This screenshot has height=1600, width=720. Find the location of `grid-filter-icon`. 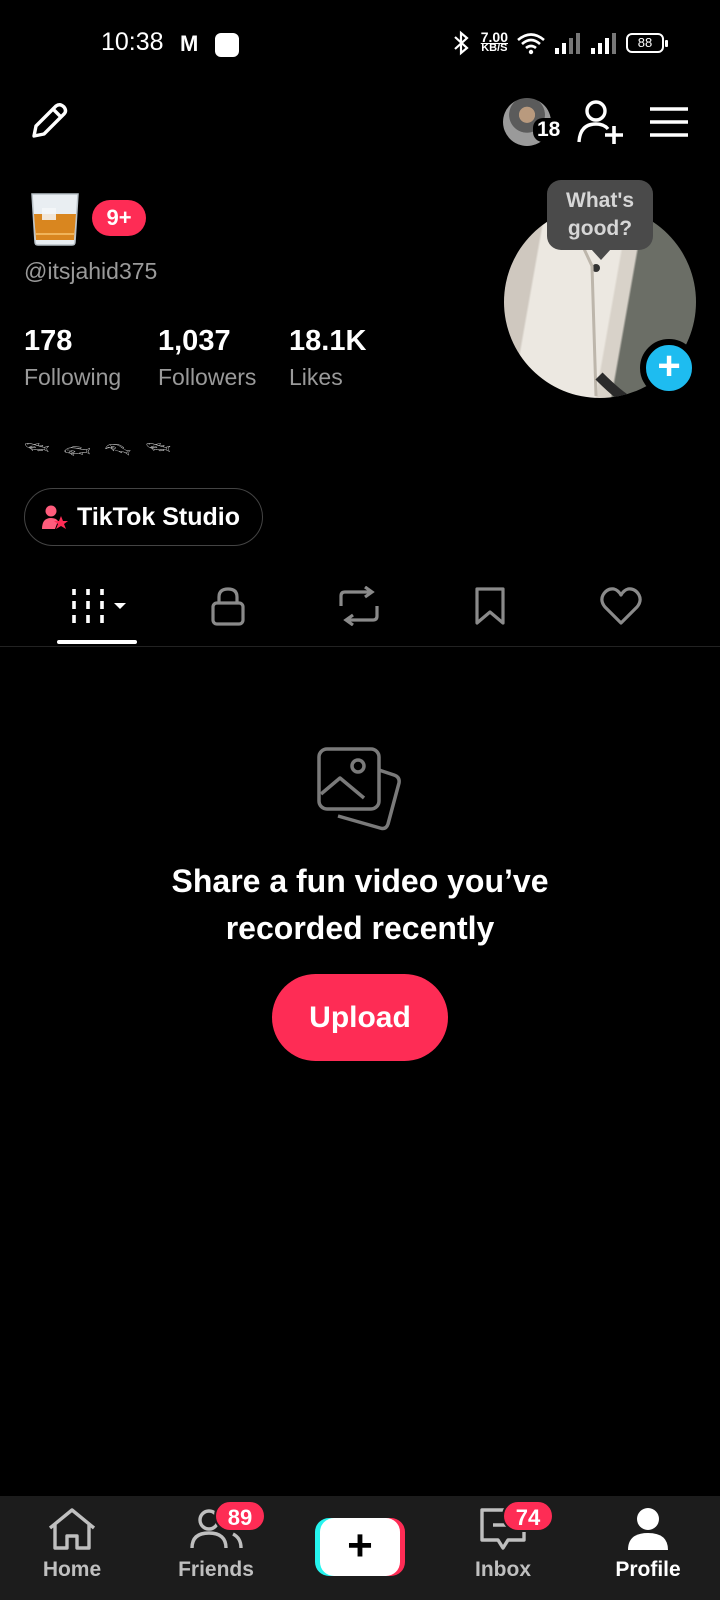

grid-filter-icon is located at coordinates (99, 606).